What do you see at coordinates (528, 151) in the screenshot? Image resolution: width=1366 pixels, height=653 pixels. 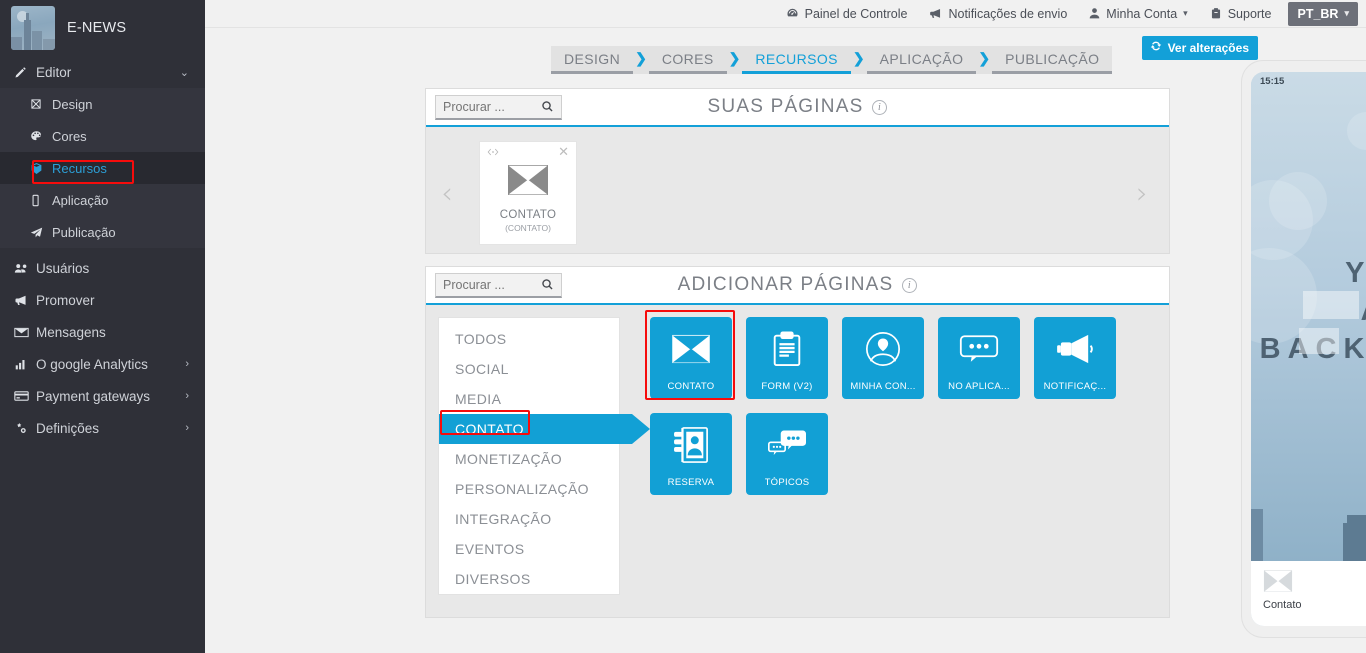 I see `page-card-toolbar: ✕` at bounding box center [528, 151].